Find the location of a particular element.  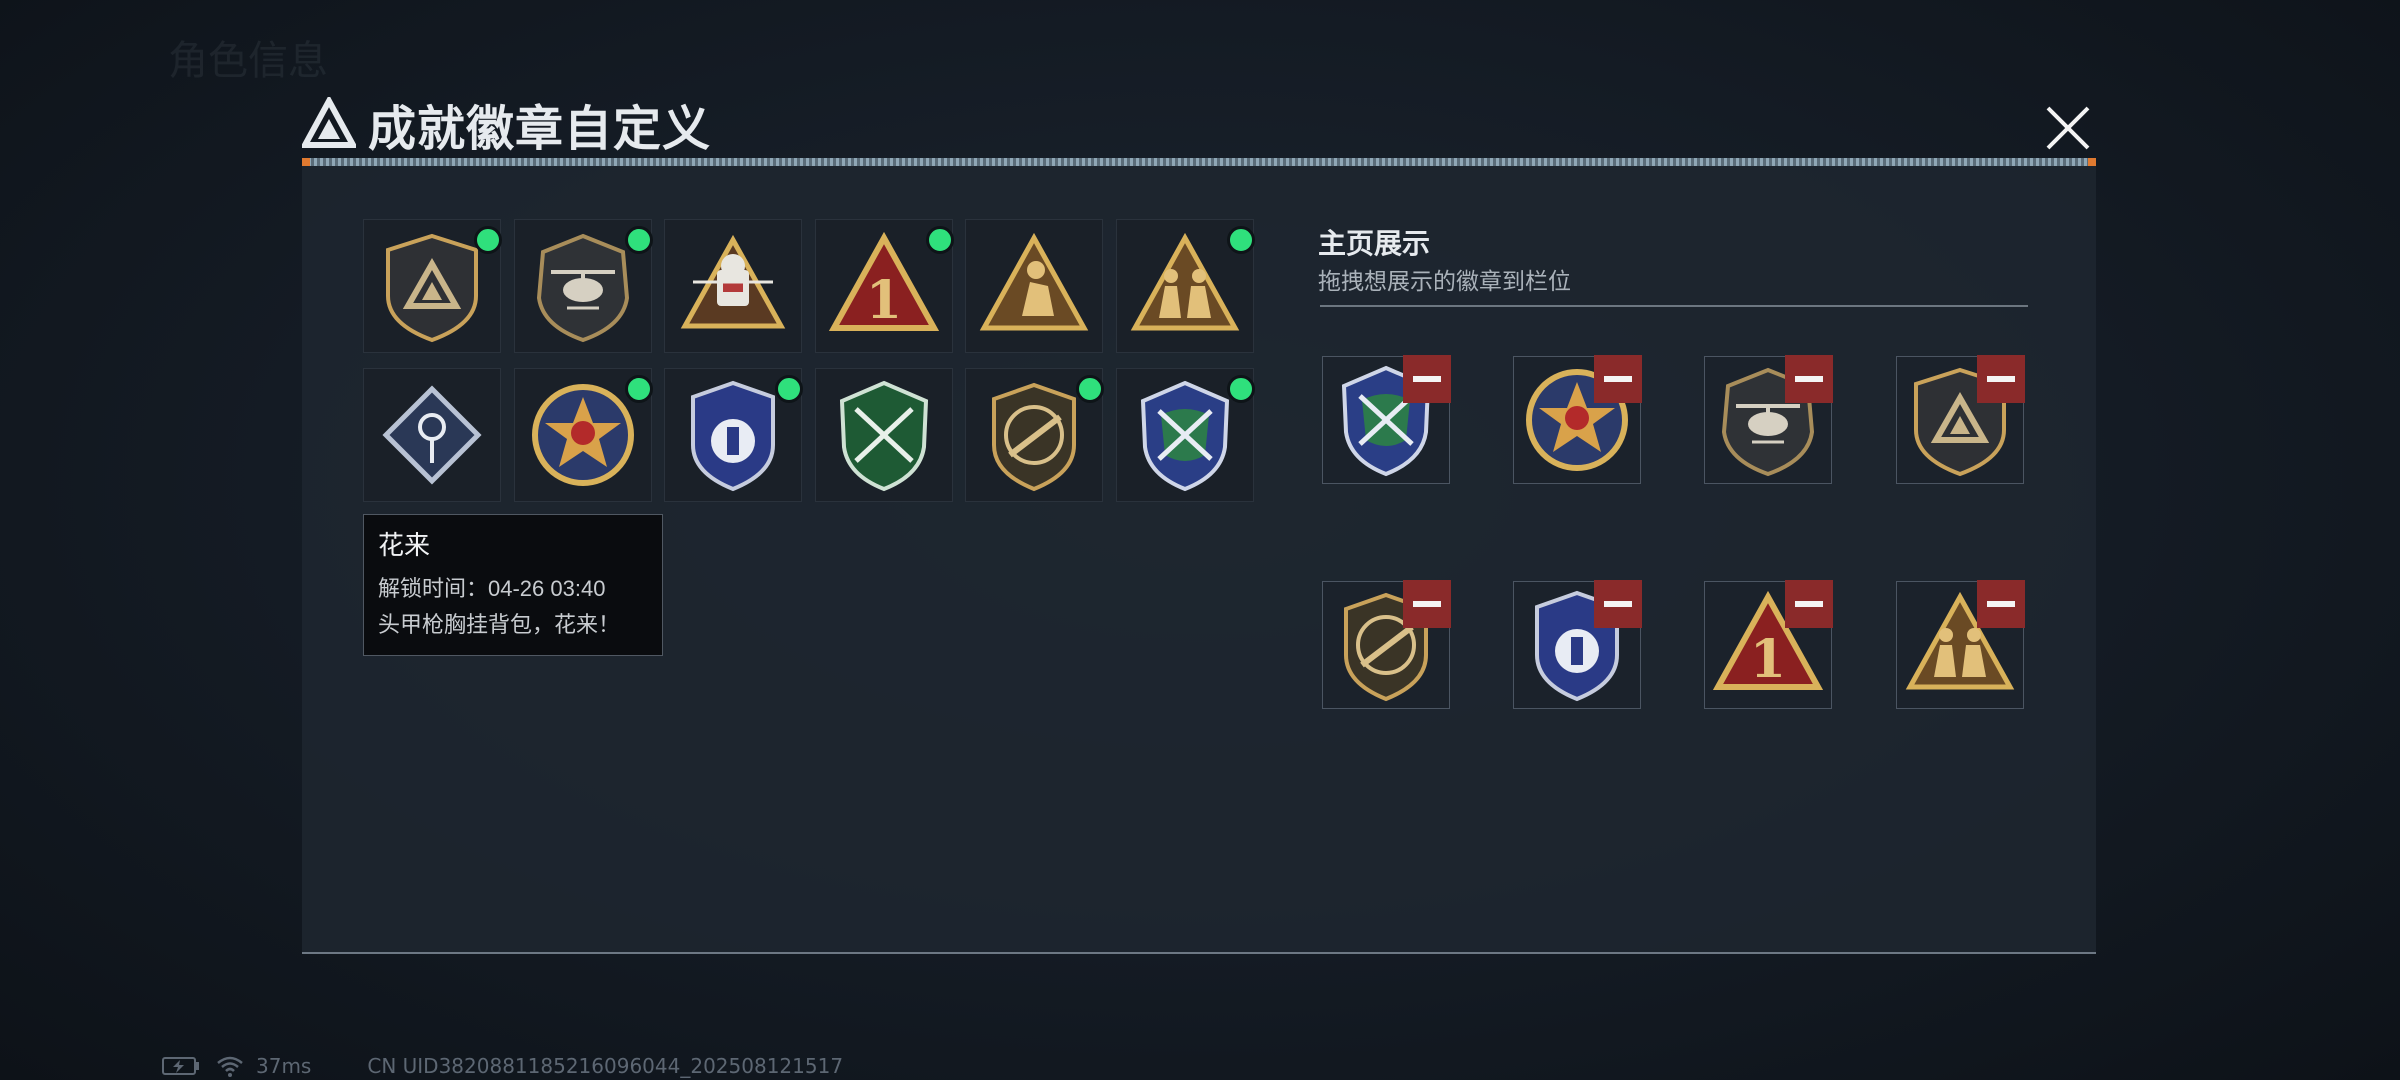

ping-readout: 37ms is located at coordinates (284, 1066).